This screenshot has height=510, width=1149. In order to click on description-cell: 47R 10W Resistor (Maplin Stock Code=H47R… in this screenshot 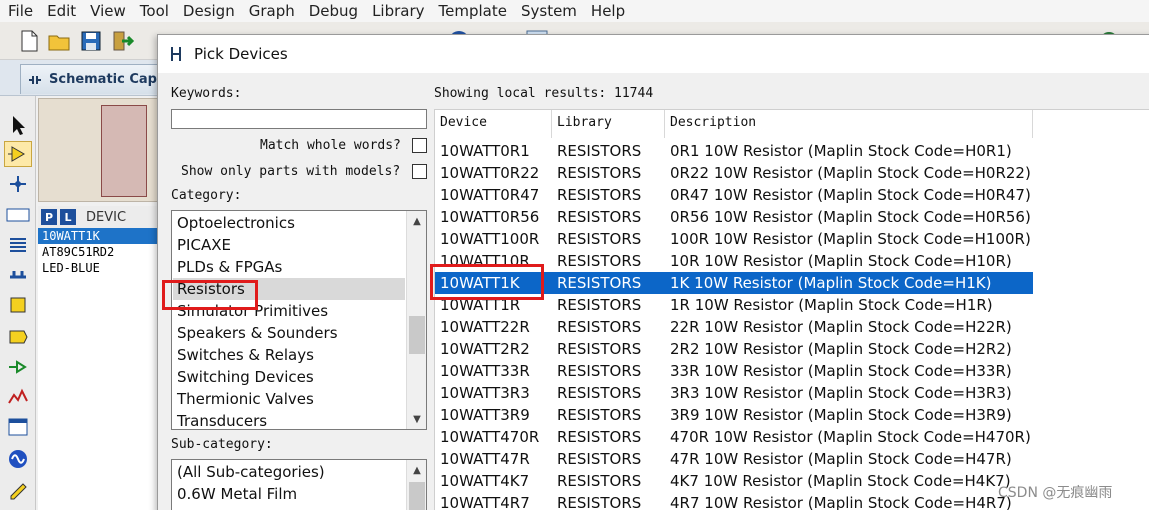, I will do `click(841, 459)`.